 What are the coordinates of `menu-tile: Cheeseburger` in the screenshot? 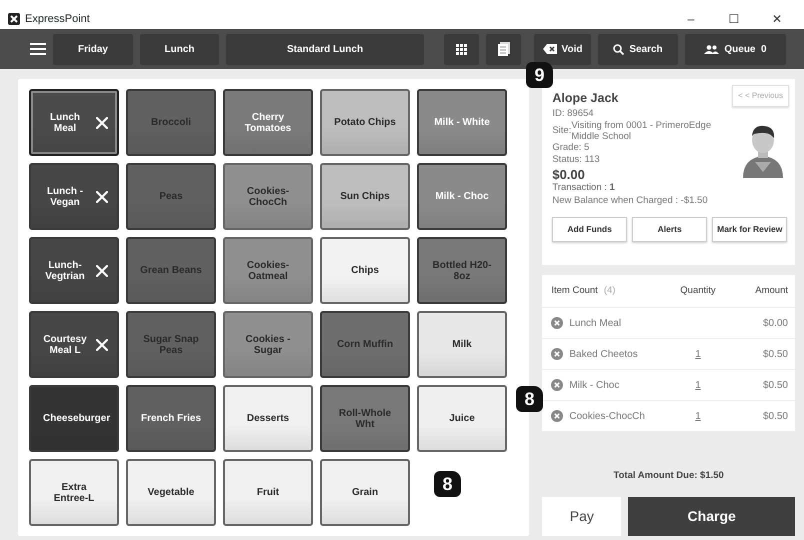 It's located at (74, 418).